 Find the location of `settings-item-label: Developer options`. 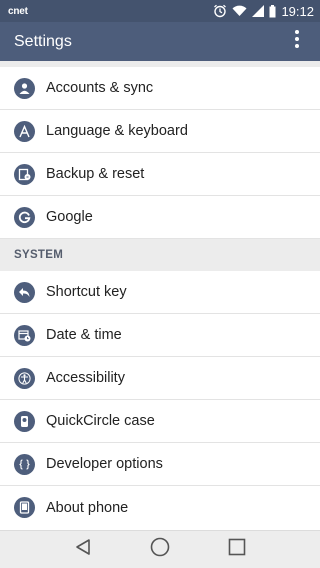

settings-item-label: Developer options is located at coordinates (104, 464).